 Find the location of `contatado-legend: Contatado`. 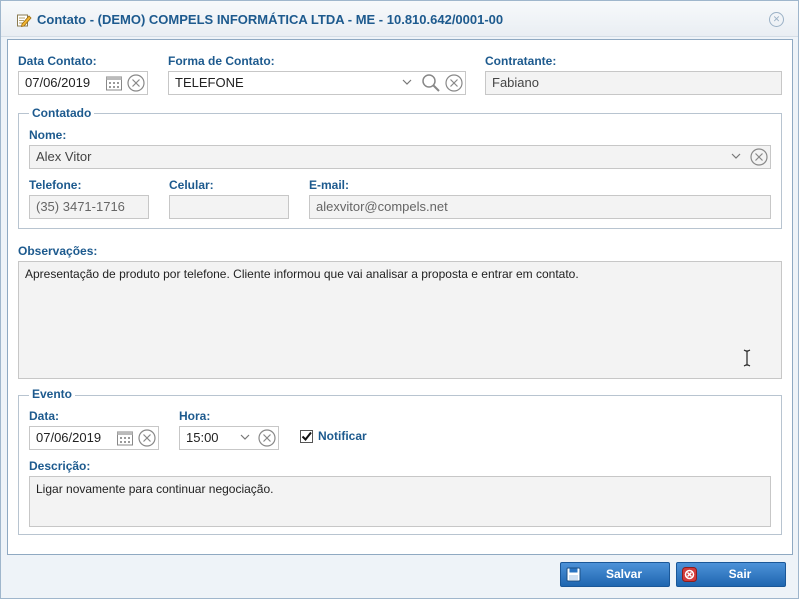

contatado-legend: Contatado is located at coordinates (62, 113).